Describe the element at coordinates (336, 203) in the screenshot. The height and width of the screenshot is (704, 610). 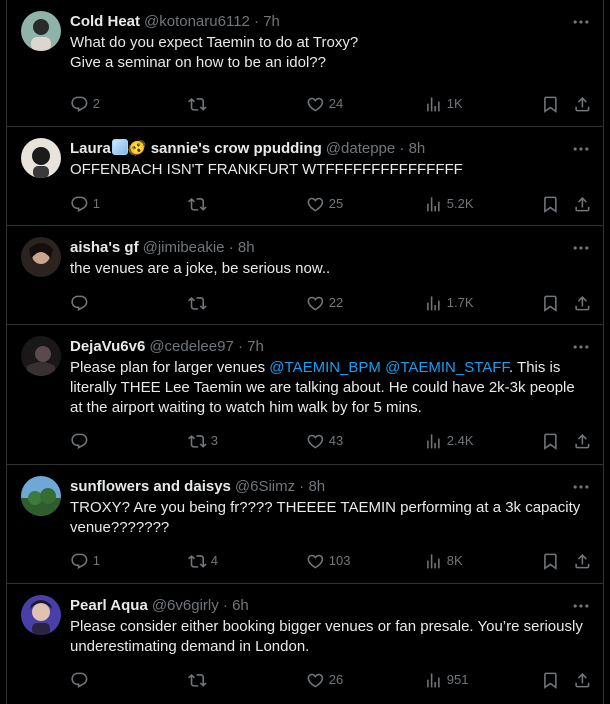
I see `like-count: 25` at that location.